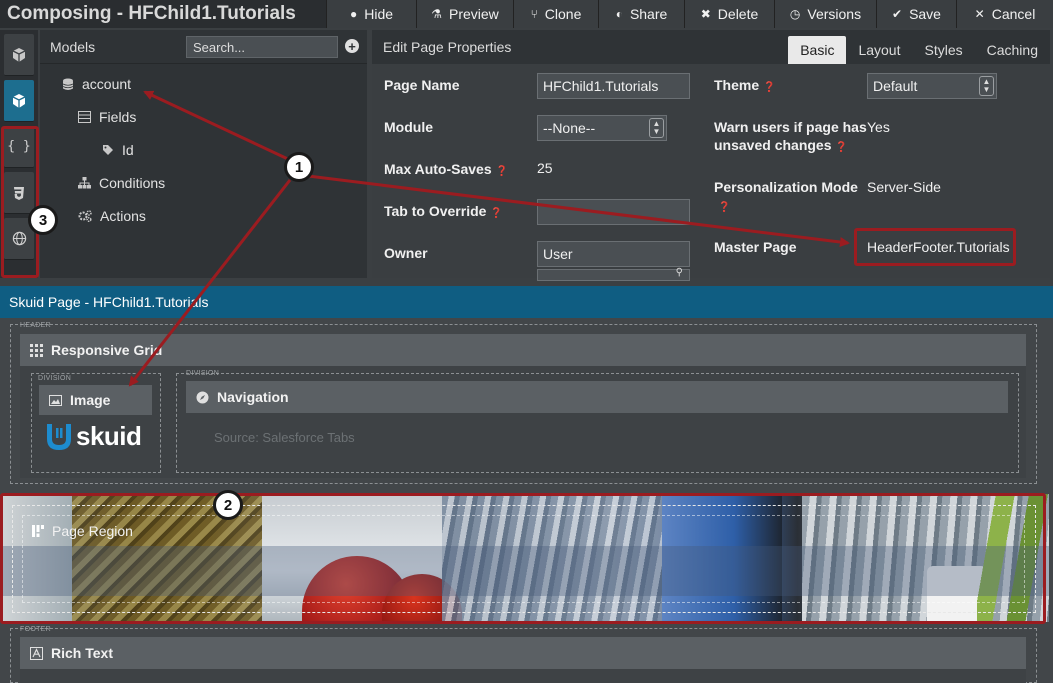 The image size is (1053, 683). What do you see at coordinates (738, 14) in the screenshot?
I see `delete-label: Delete` at bounding box center [738, 14].